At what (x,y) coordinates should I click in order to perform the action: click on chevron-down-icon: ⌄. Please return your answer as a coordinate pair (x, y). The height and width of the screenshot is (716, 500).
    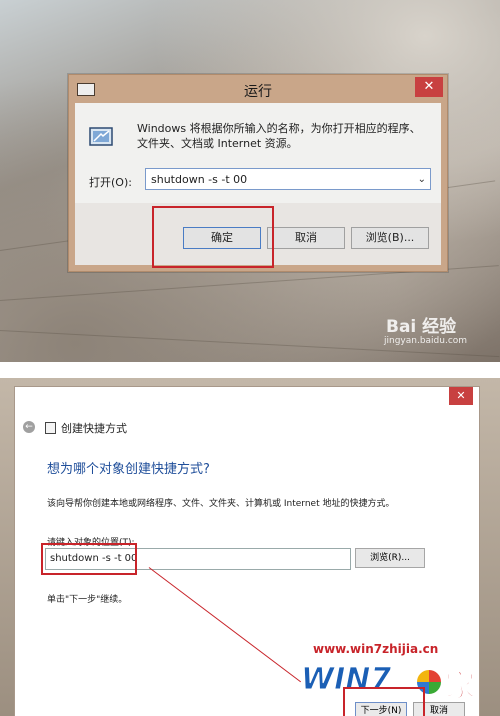
    Looking at the image, I should click on (422, 179).